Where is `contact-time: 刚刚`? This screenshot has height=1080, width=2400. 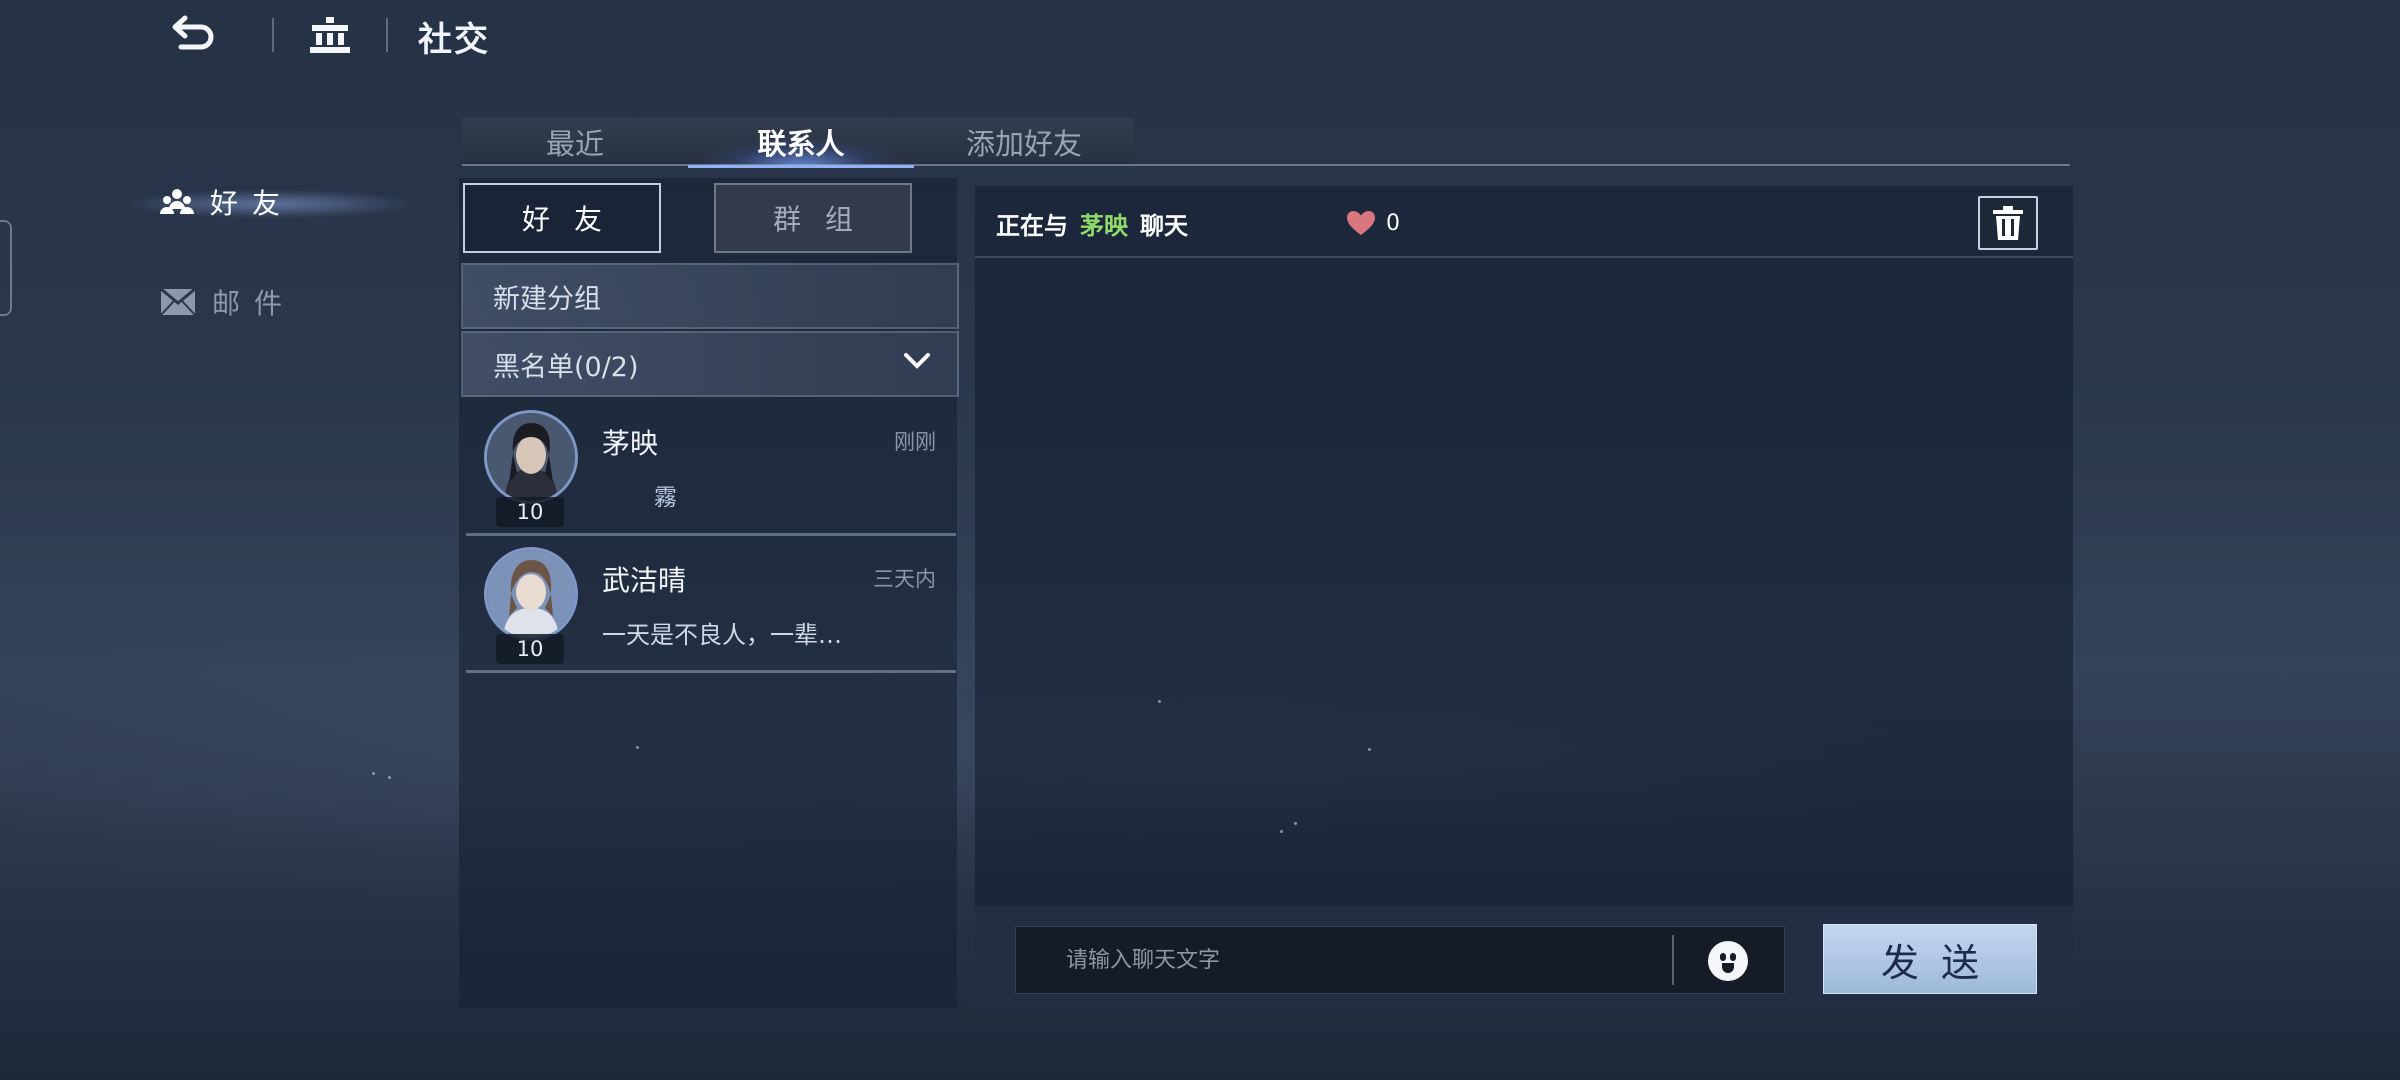
contact-time: 刚刚 is located at coordinates (915, 442).